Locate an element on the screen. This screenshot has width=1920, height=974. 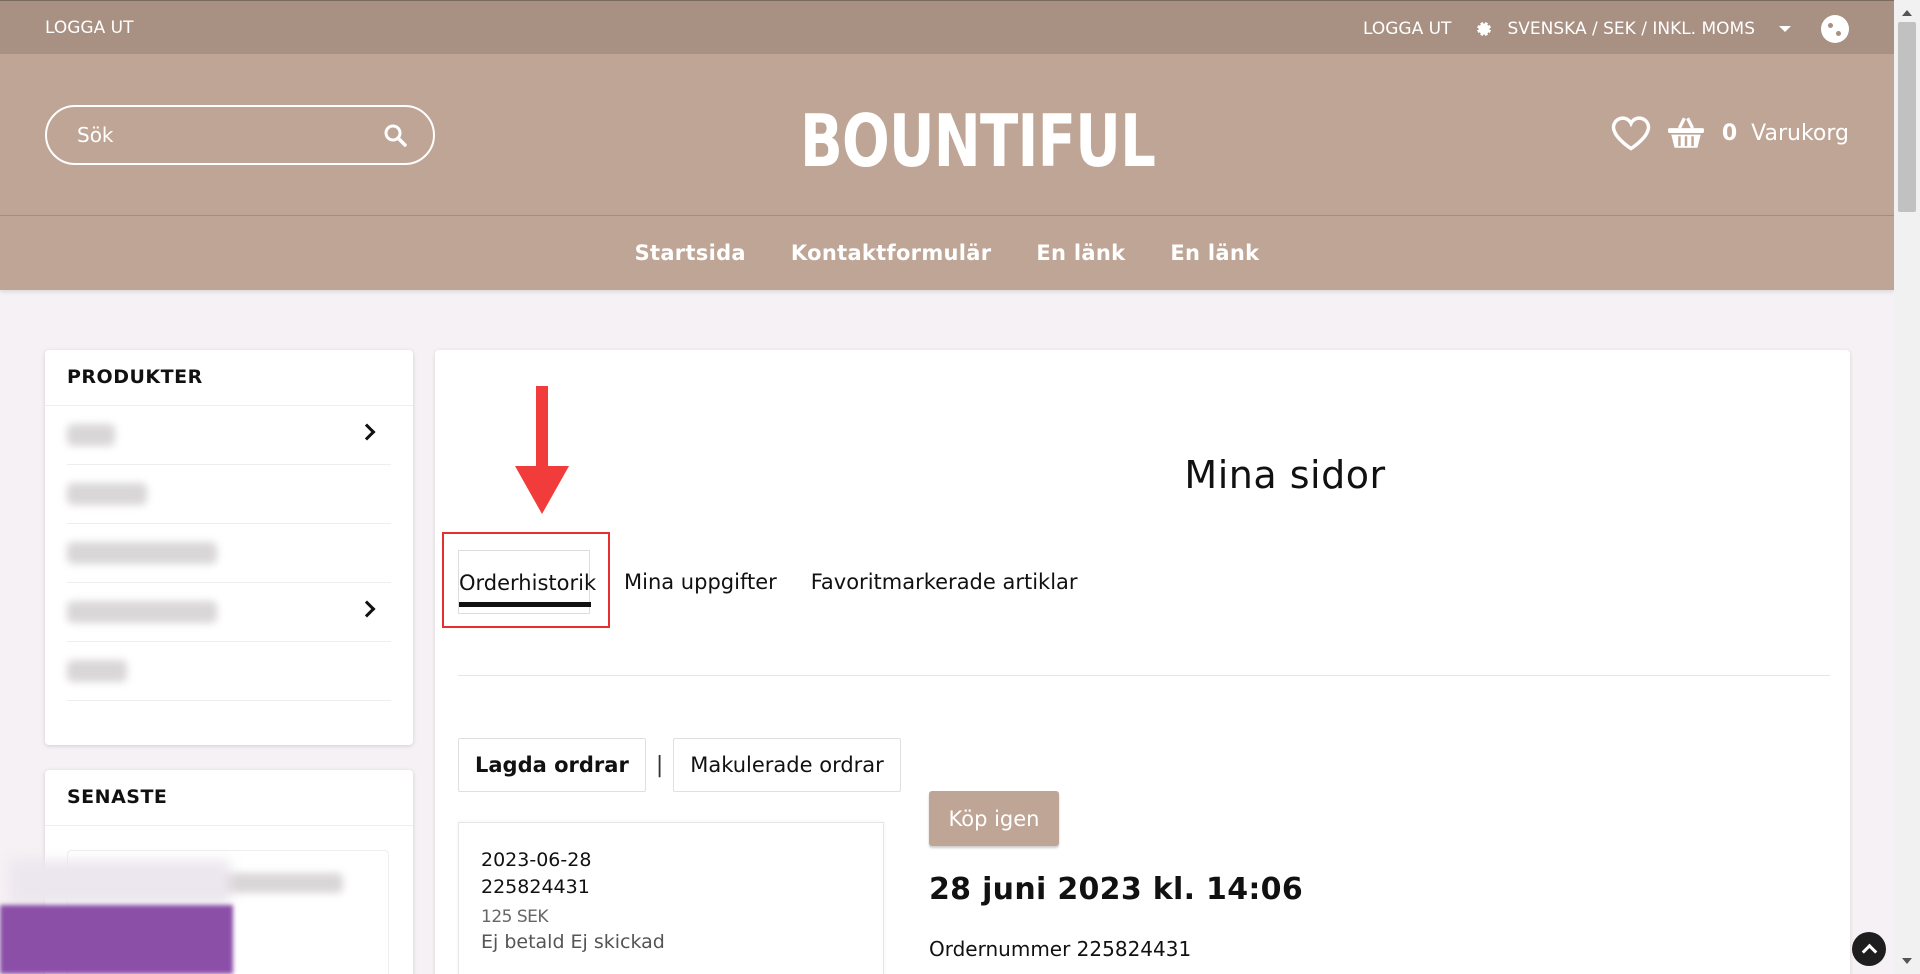
products-panel: PRODUKTER is located at coordinates (229, 547).